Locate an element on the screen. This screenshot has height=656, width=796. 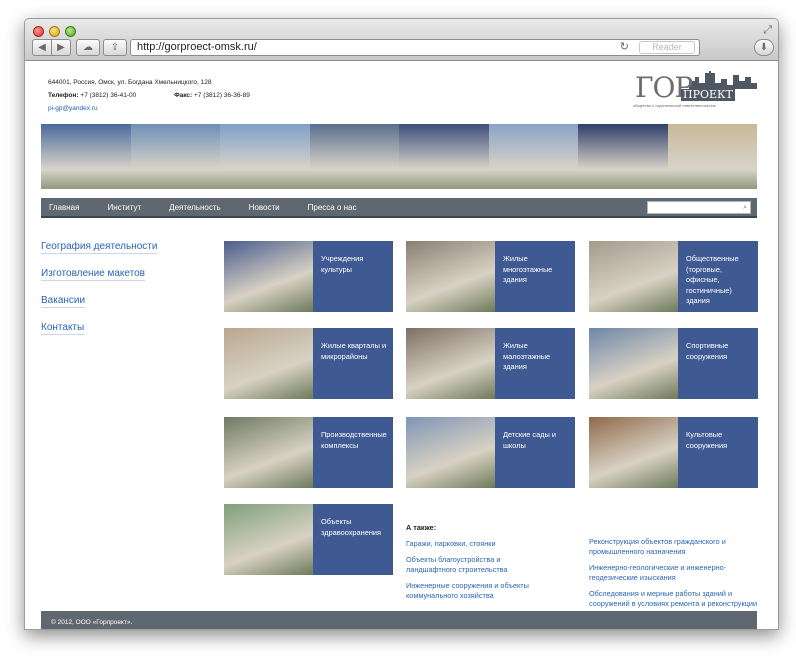
copyright-text: © 2012, ООО «Горпроект». is located at coordinates (92, 622).